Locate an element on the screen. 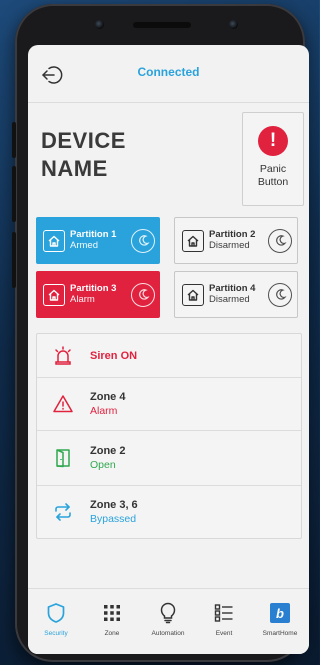  partition-name: Partition 4 is located at coordinates (232, 288).